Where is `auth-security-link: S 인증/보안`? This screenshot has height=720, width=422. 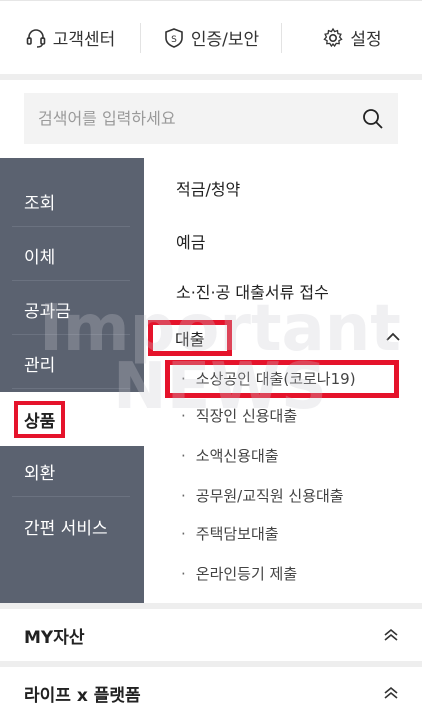 auth-security-link: S 인증/보안 is located at coordinates (211, 38).